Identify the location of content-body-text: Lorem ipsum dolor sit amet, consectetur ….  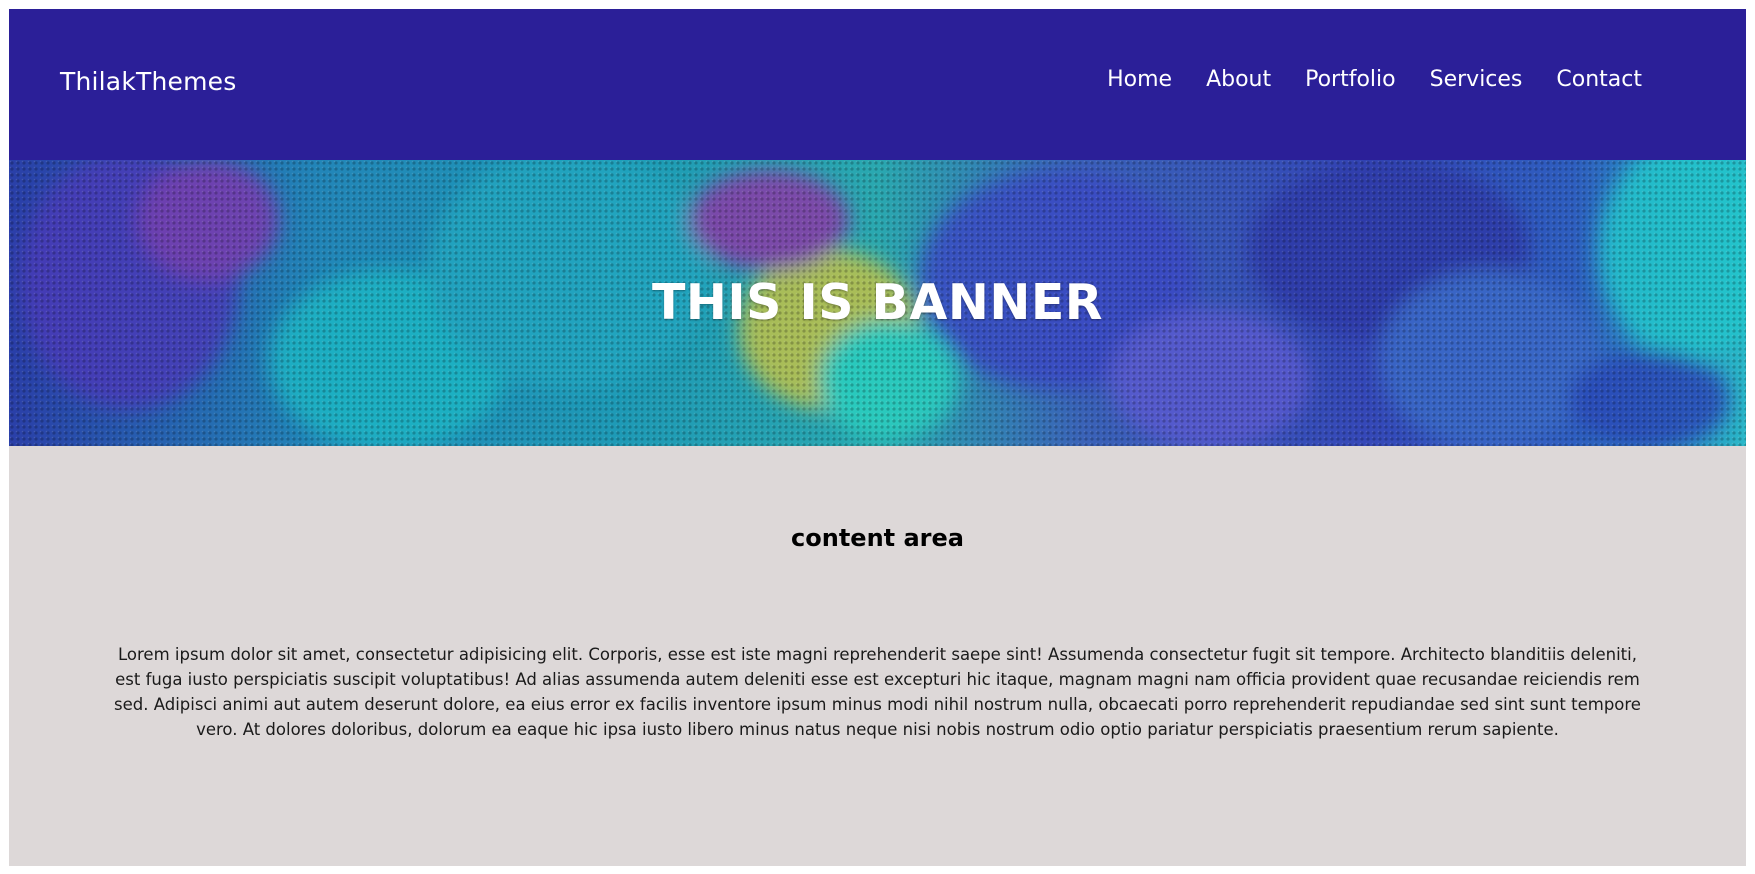
(877, 692).